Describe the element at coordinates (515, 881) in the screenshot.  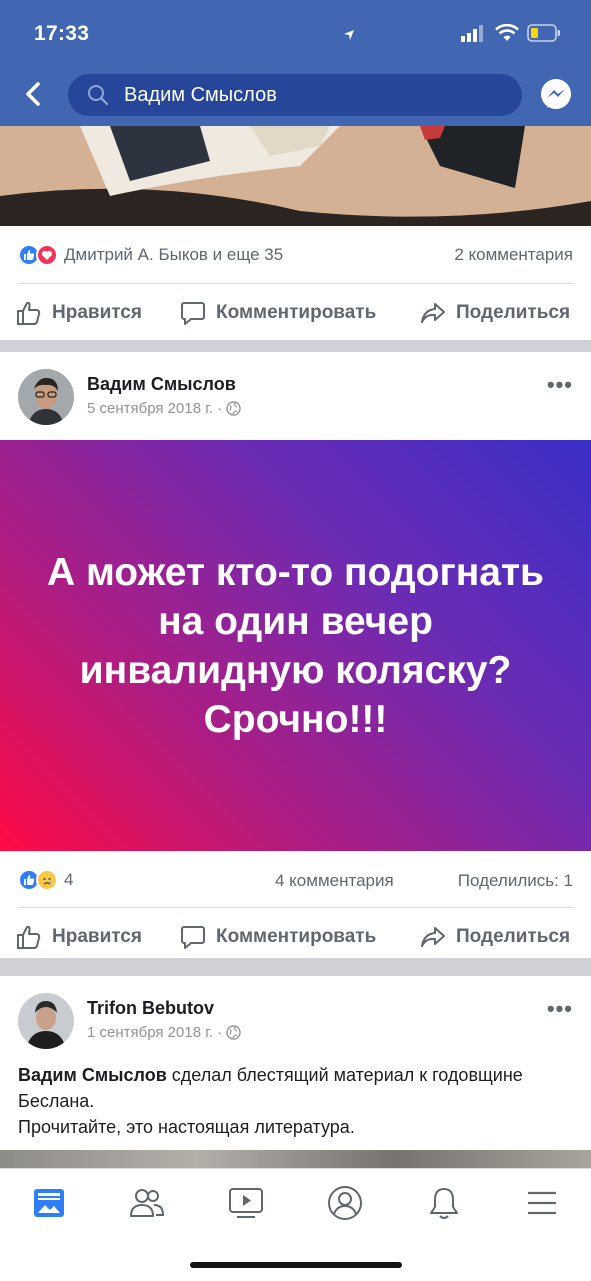
I see `share-count: Поделились: 1` at that location.